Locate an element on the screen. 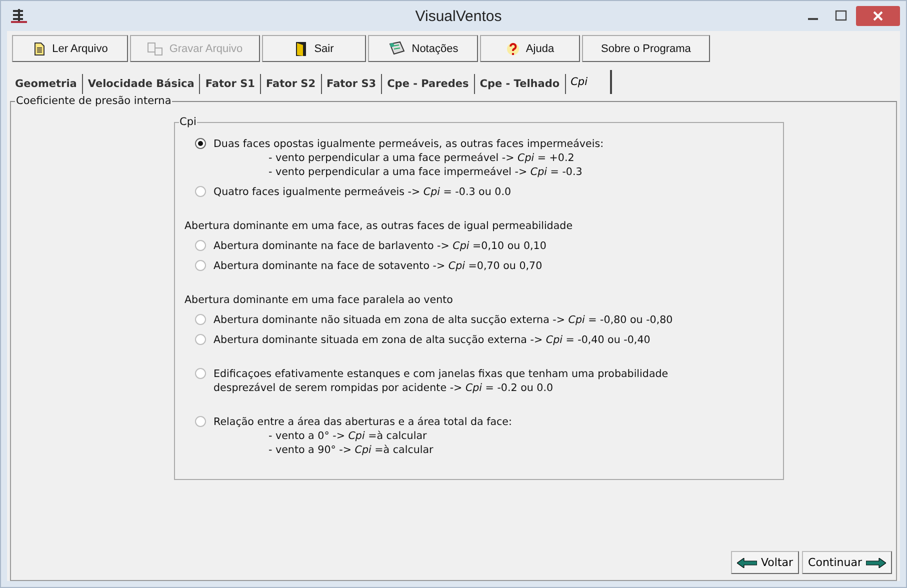  option-label: Quatro faces igualmente permeáveis -> Cpi = -0.3 ou 0.0 is located at coordinates (363, 192).